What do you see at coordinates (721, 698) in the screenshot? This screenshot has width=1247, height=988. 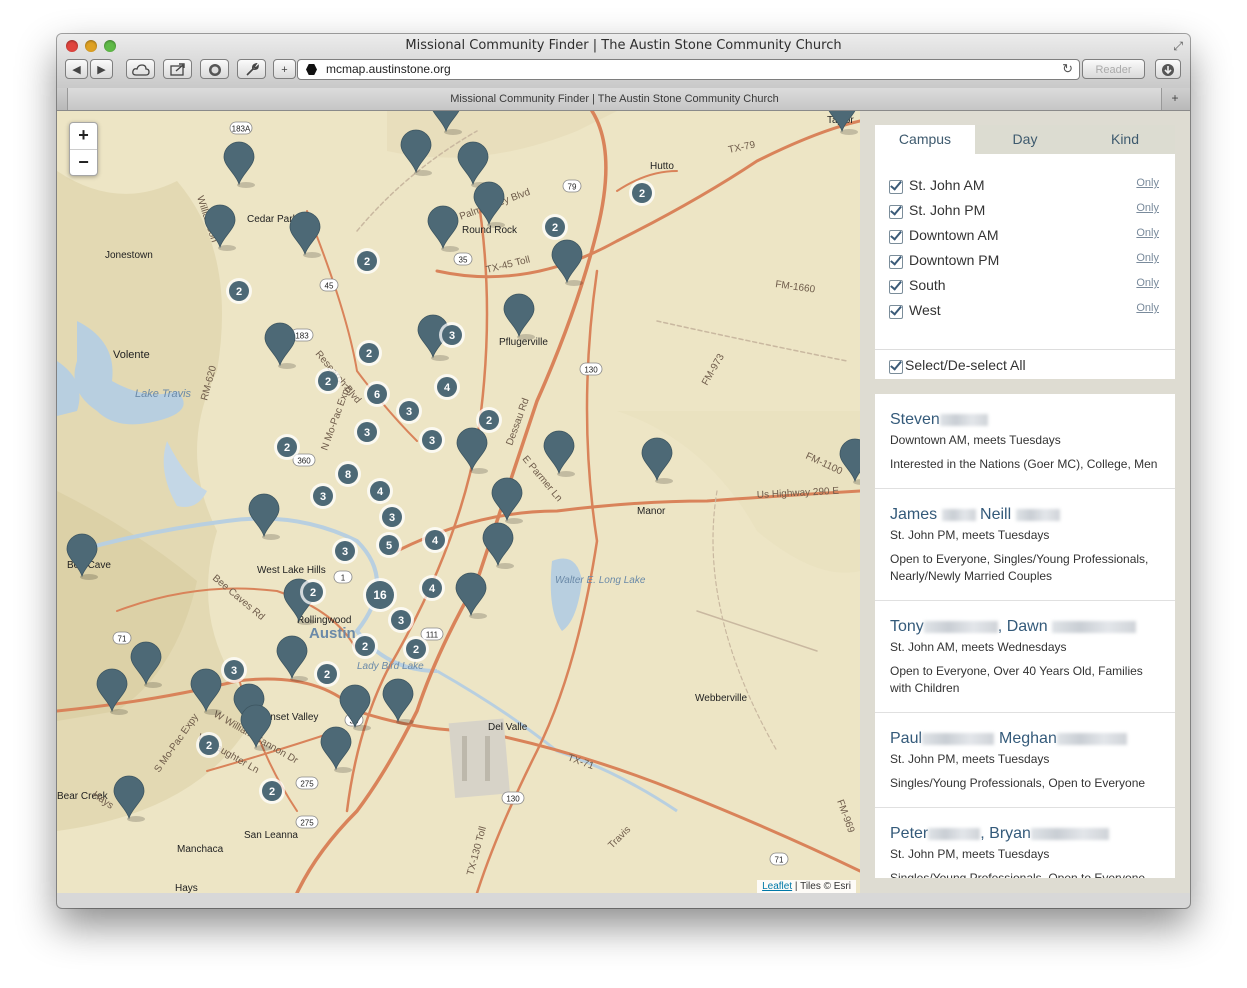 I see `place-label: Webberville` at bounding box center [721, 698].